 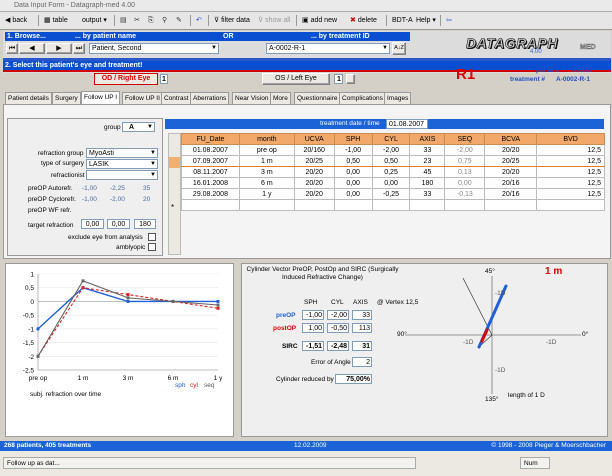 What do you see at coordinates (122, 153) in the screenshot?
I see `refraction-group-select: MyoAsti ▼` at bounding box center [122, 153].